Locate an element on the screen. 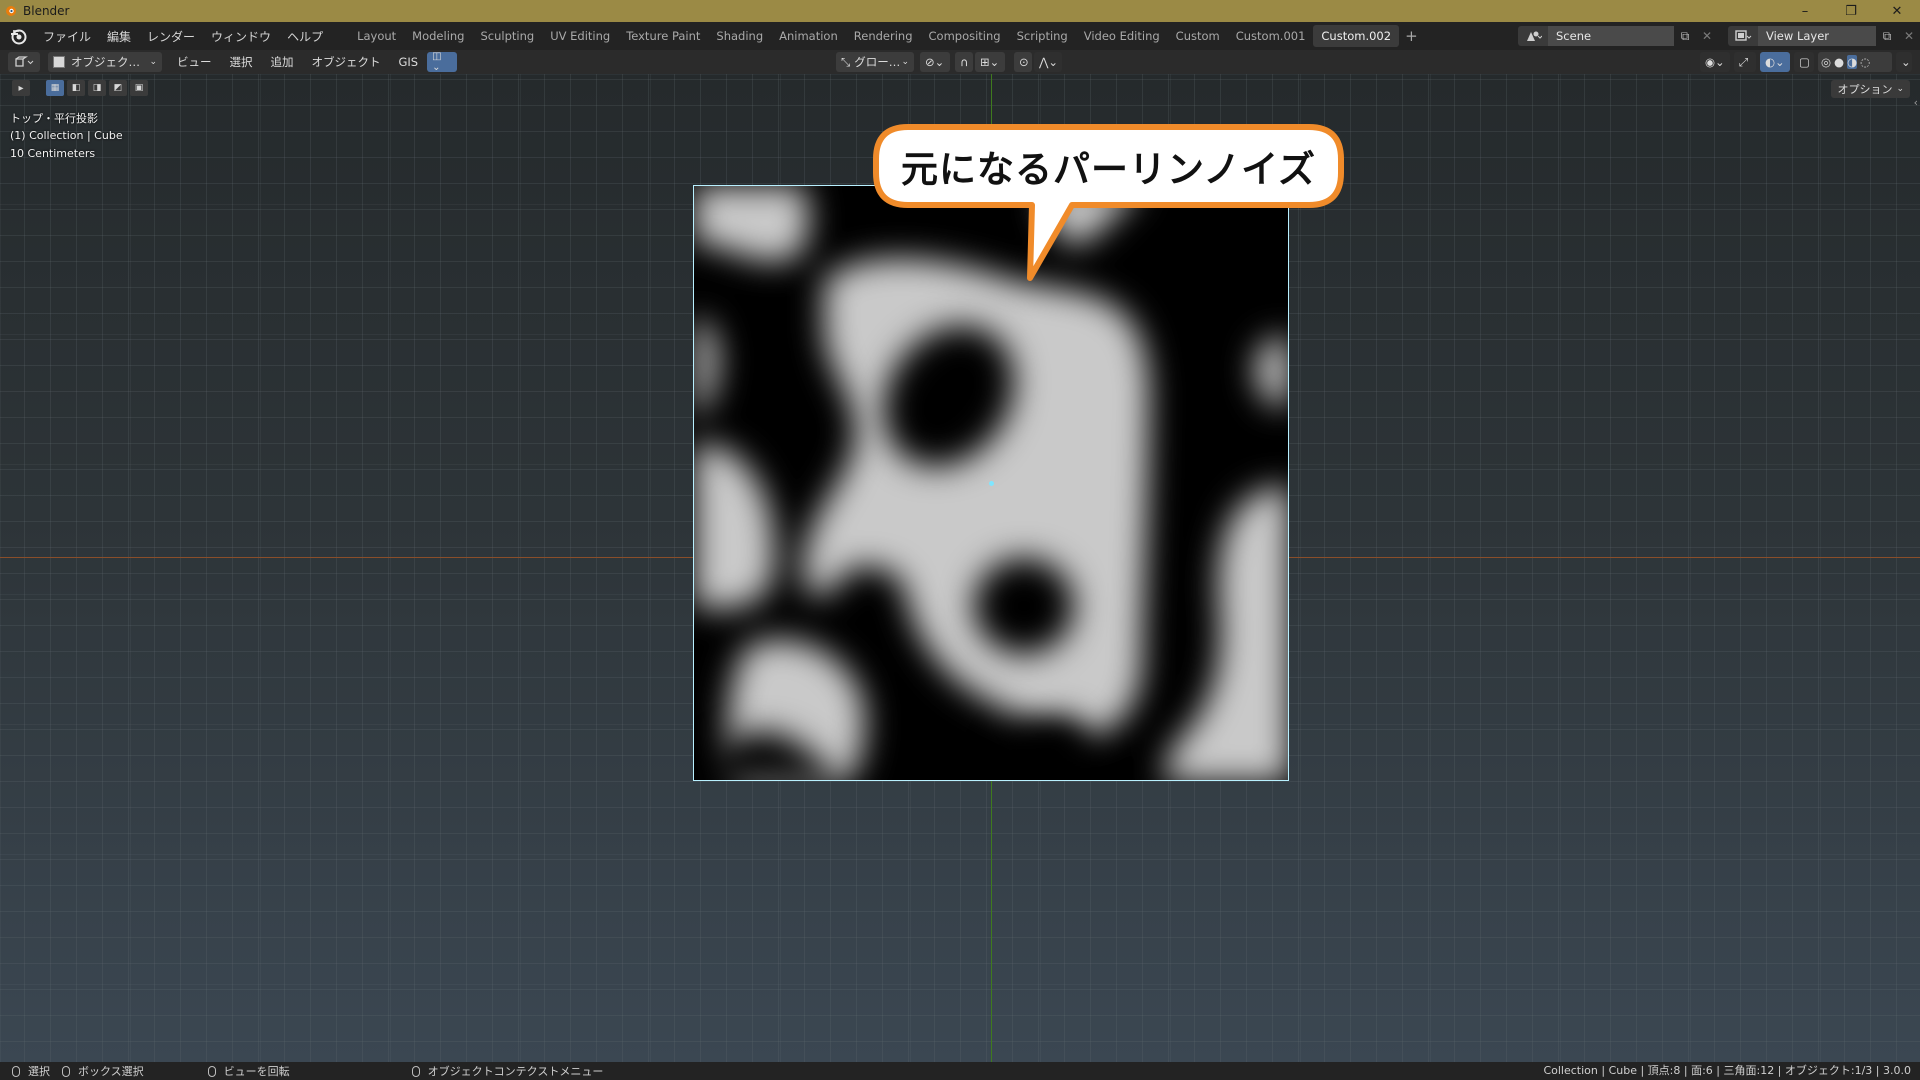 The image size is (1920, 1080). pivot-icon: ⊘⌄ is located at coordinates (935, 62).